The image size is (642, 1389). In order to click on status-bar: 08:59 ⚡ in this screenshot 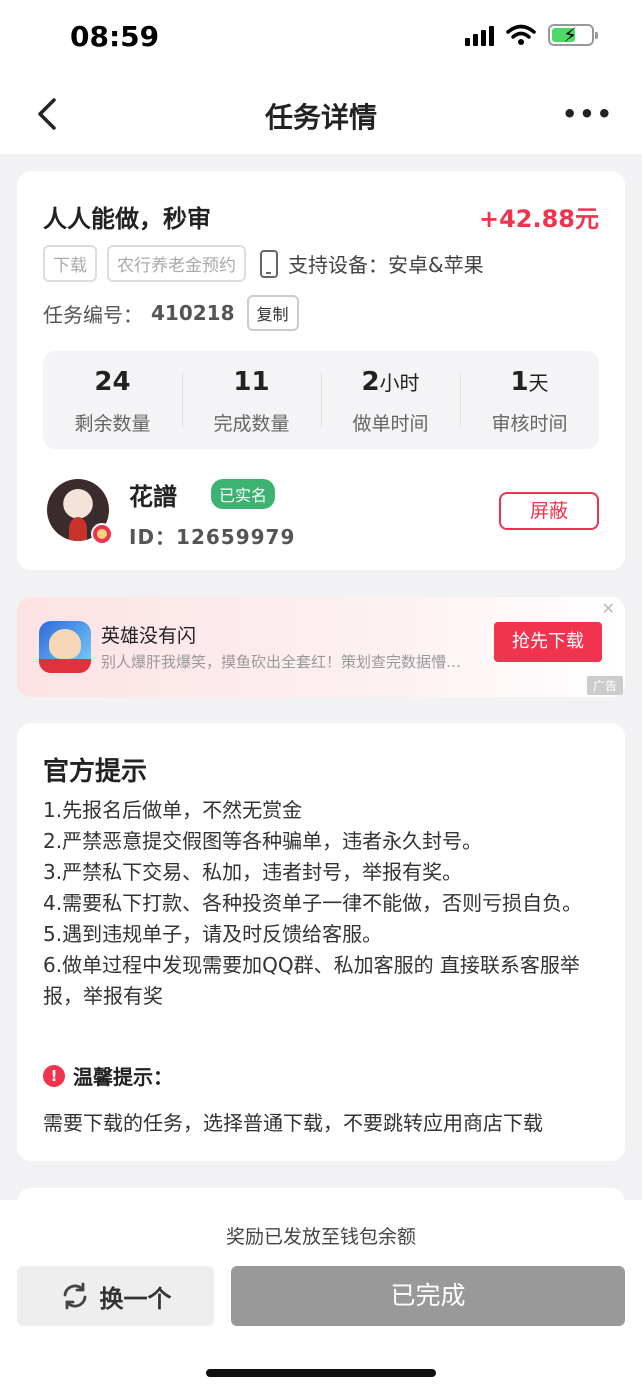, I will do `click(321, 39)`.